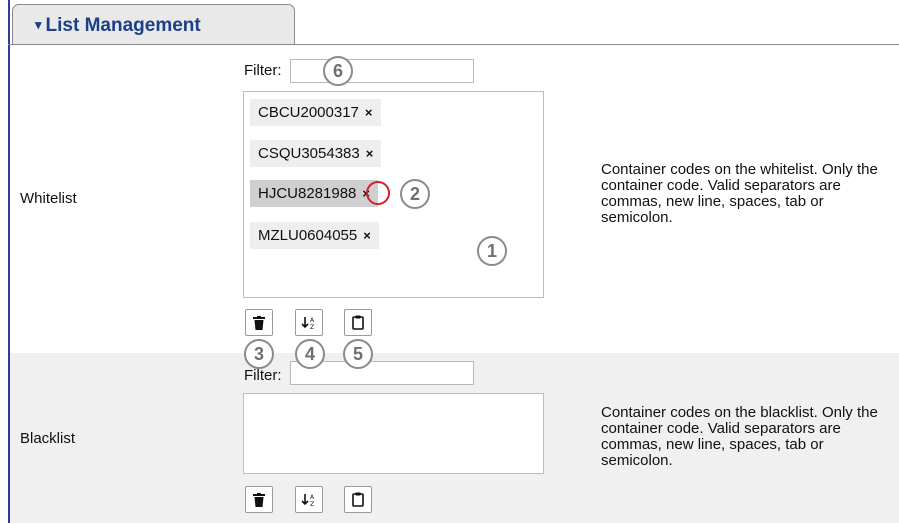 This screenshot has width=899, height=523. Describe the element at coordinates (48, 198) in the screenshot. I see `whitelist-label: Whitelist` at that location.